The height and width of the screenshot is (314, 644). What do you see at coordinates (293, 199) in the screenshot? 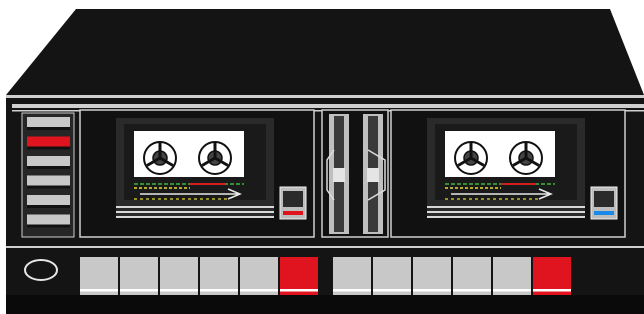
I see `deck-a-eject-window` at bounding box center [293, 199].